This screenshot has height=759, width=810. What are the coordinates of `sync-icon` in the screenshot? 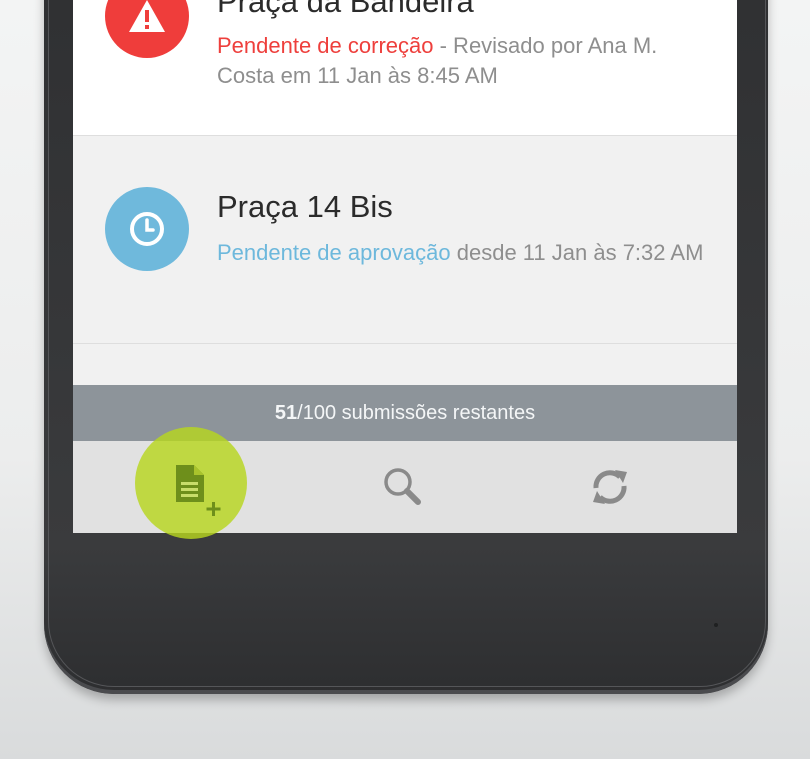 It's located at (610, 487).